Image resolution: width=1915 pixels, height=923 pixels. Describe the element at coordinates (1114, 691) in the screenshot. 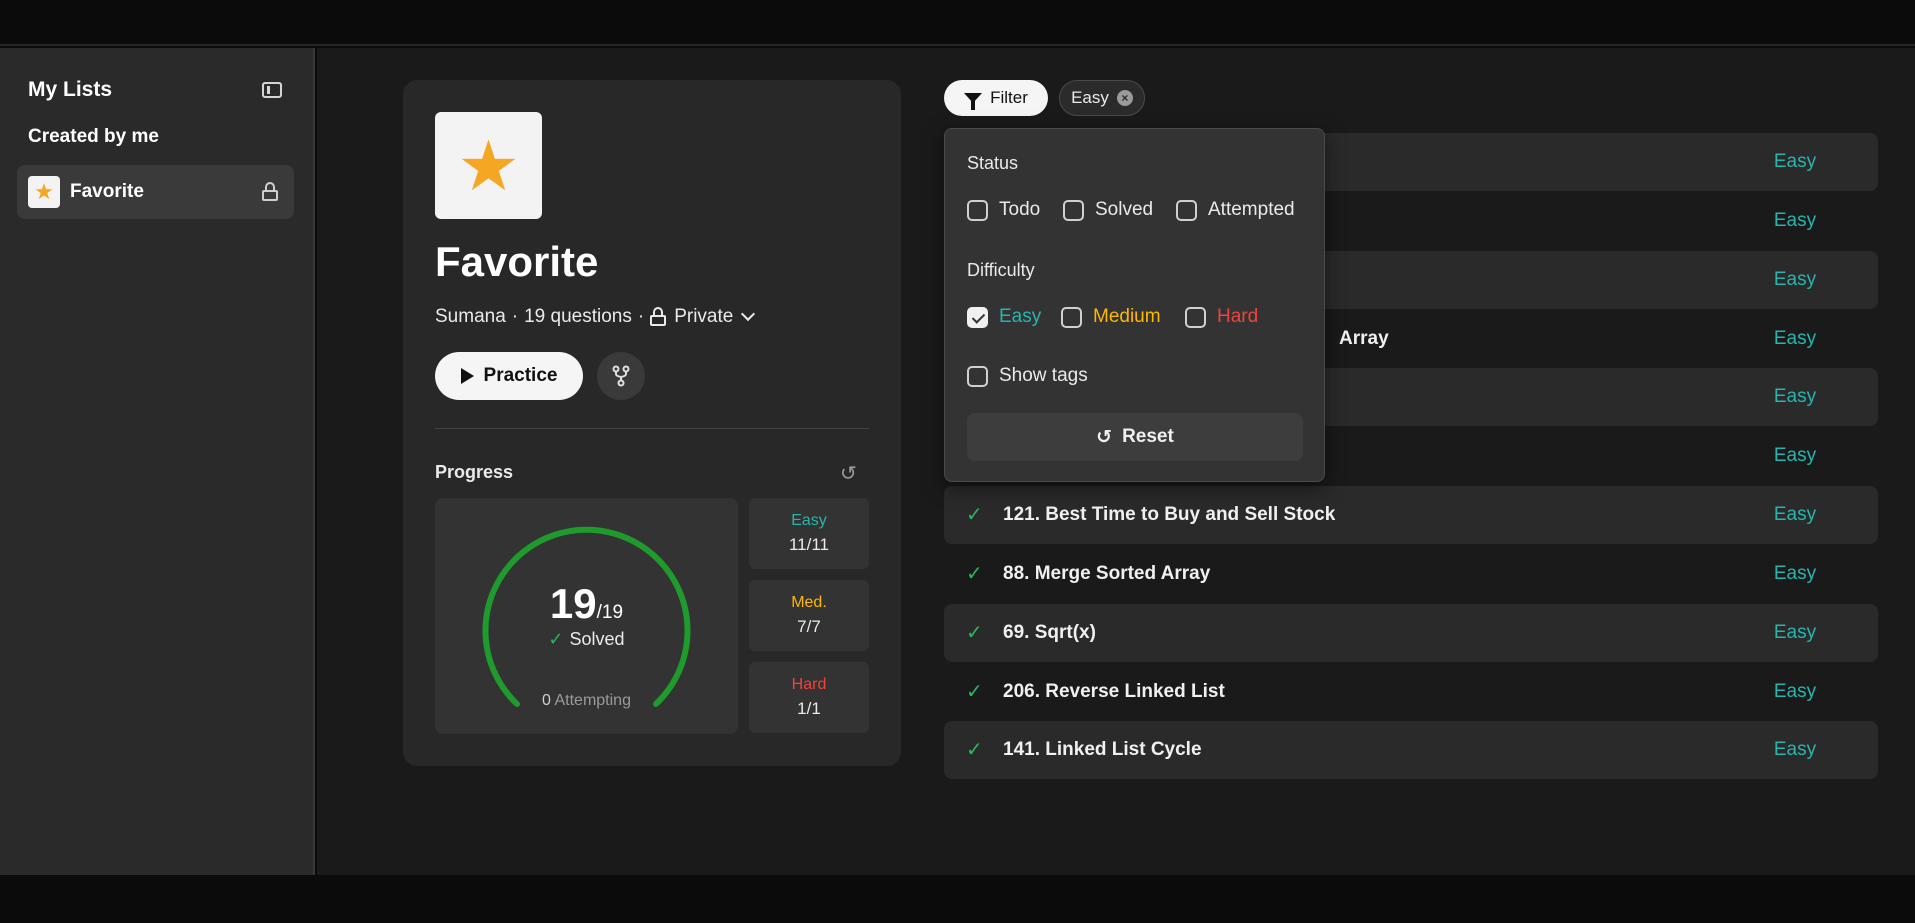

I see `problem-title: 206. Reverse Linked List` at that location.